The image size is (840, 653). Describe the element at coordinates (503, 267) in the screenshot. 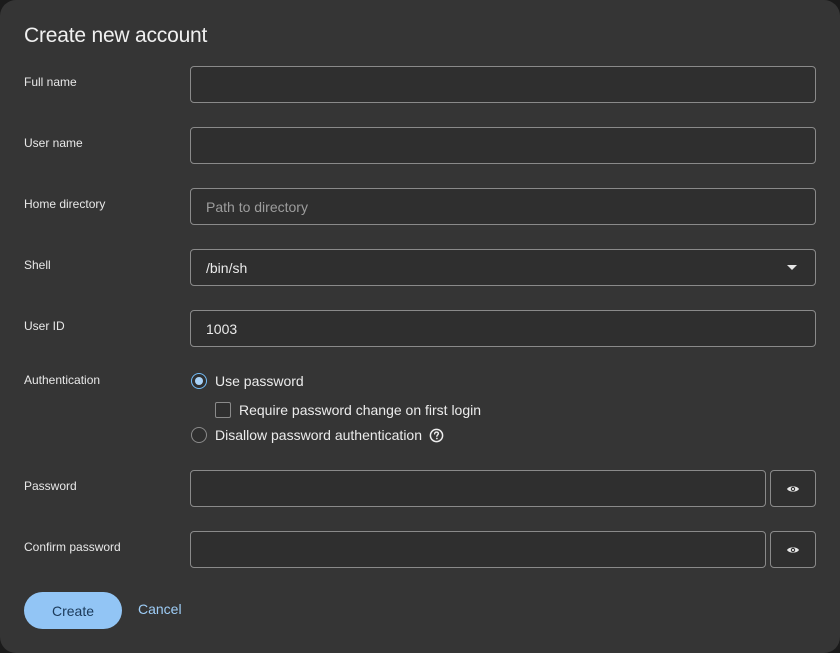

I see `shell-select: /bin/sh` at that location.